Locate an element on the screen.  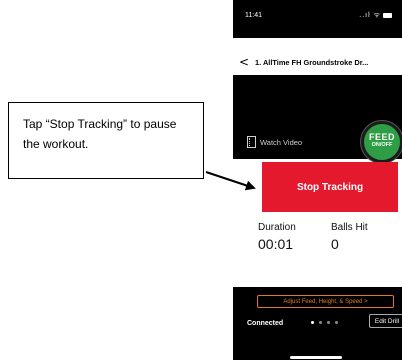
feed-toggle-button: FEED ON/OFF is located at coordinates (381, 142).